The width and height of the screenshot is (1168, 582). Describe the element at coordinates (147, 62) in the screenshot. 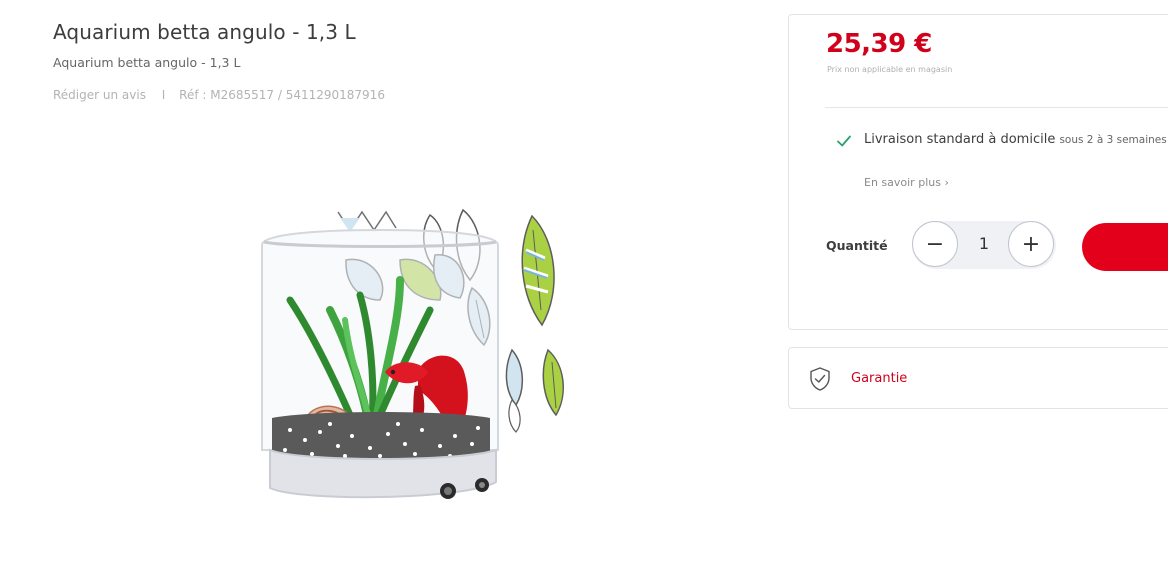

I see `product-subtitle: Aquarium betta angulo - 1,3 L` at that location.